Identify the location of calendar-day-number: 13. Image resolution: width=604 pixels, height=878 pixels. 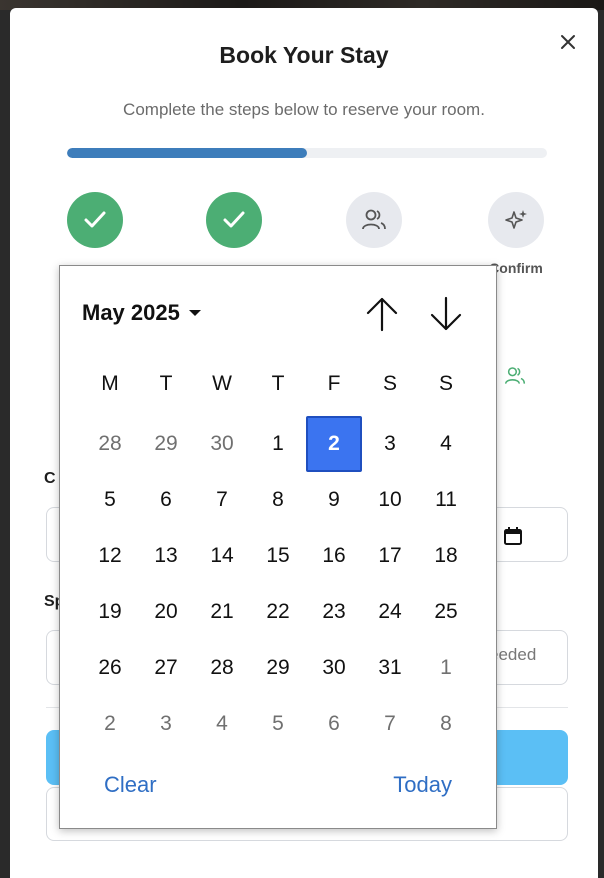
(166, 555).